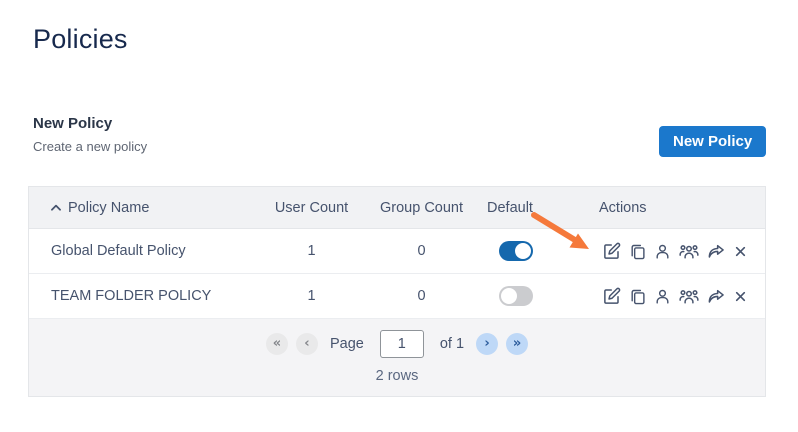 This screenshot has width=798, height=432. I want to click on first-page-button: «, so click(276, 344).